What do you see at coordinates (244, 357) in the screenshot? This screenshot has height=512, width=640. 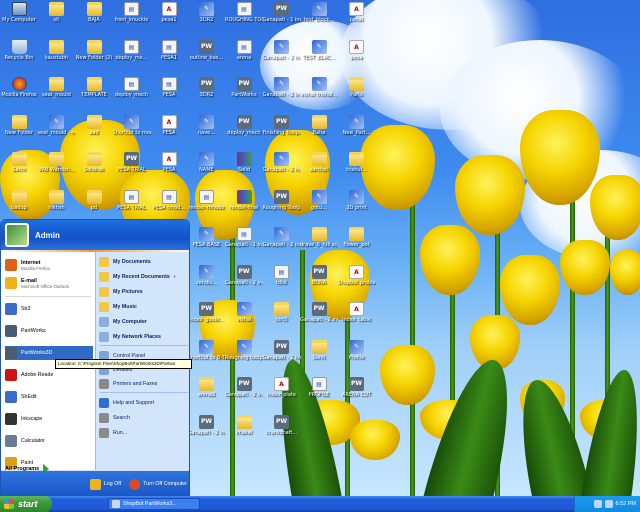 I see `desktop-icon: ✎Roughing toolpath - Top` at bounding box center [244, 357].